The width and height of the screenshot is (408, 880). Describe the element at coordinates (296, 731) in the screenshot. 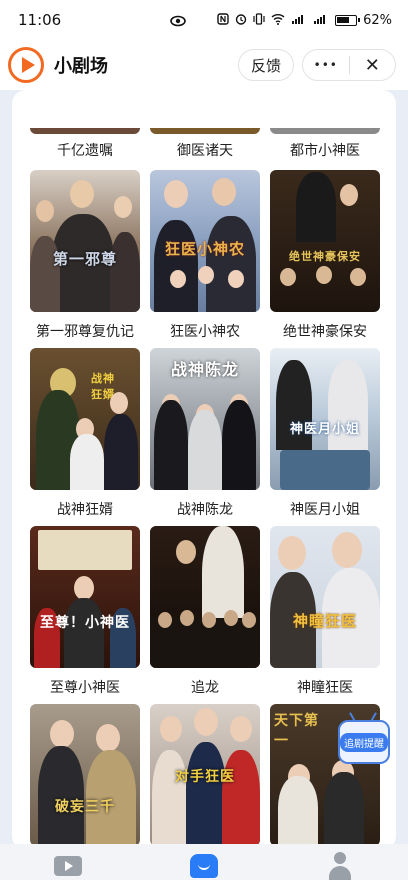

I see `show-art-title: 天下第一` at that location.